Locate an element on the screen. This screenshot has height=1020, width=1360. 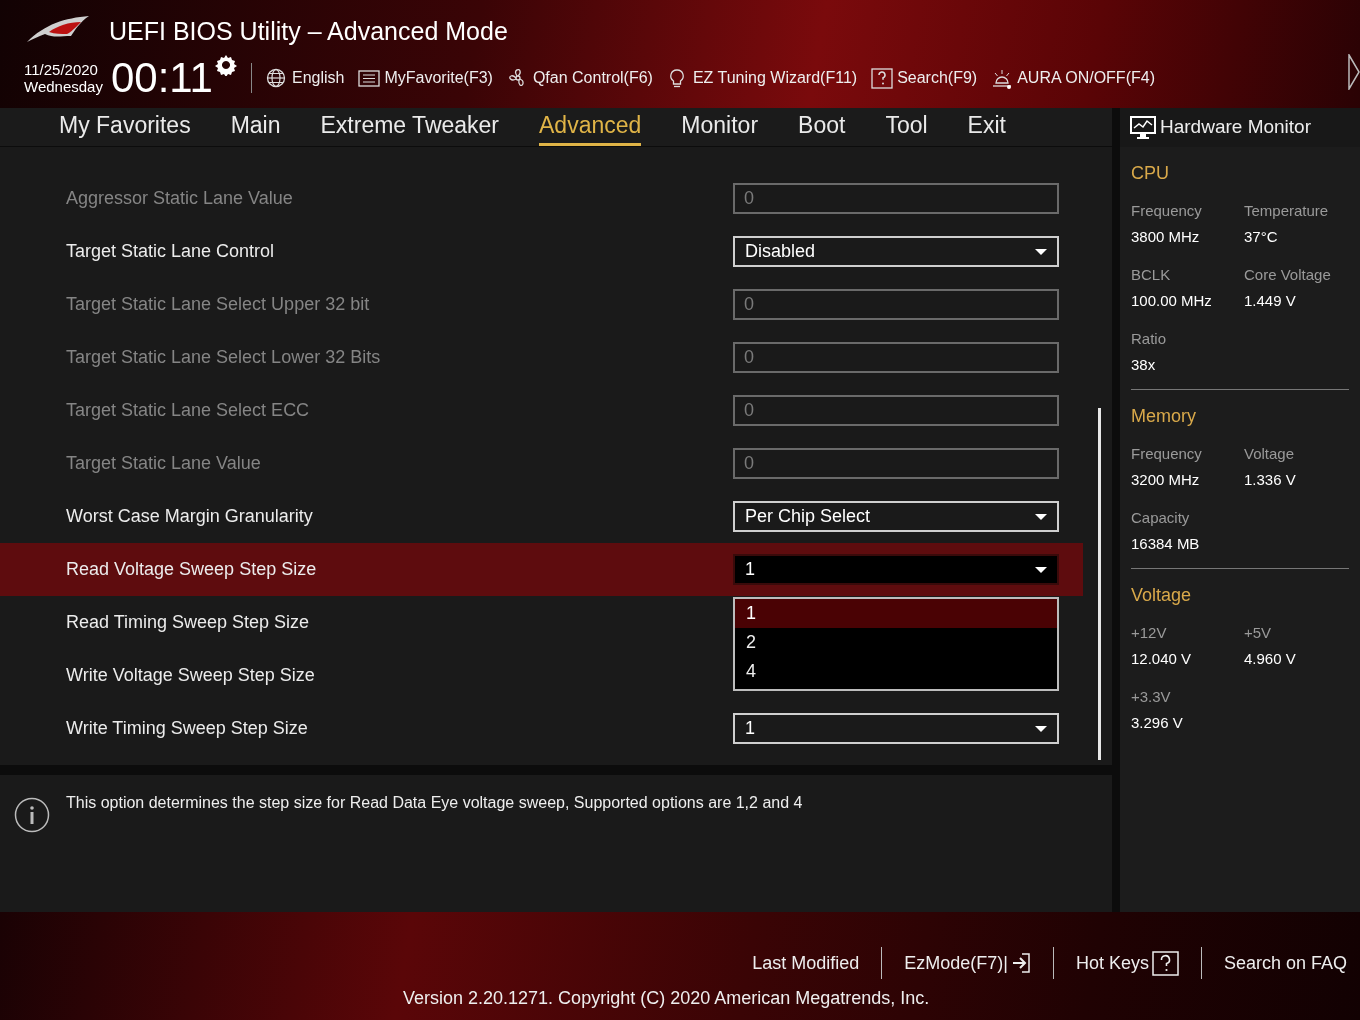
stat-value: 1.449 V is located at coordinates (1270, 301).